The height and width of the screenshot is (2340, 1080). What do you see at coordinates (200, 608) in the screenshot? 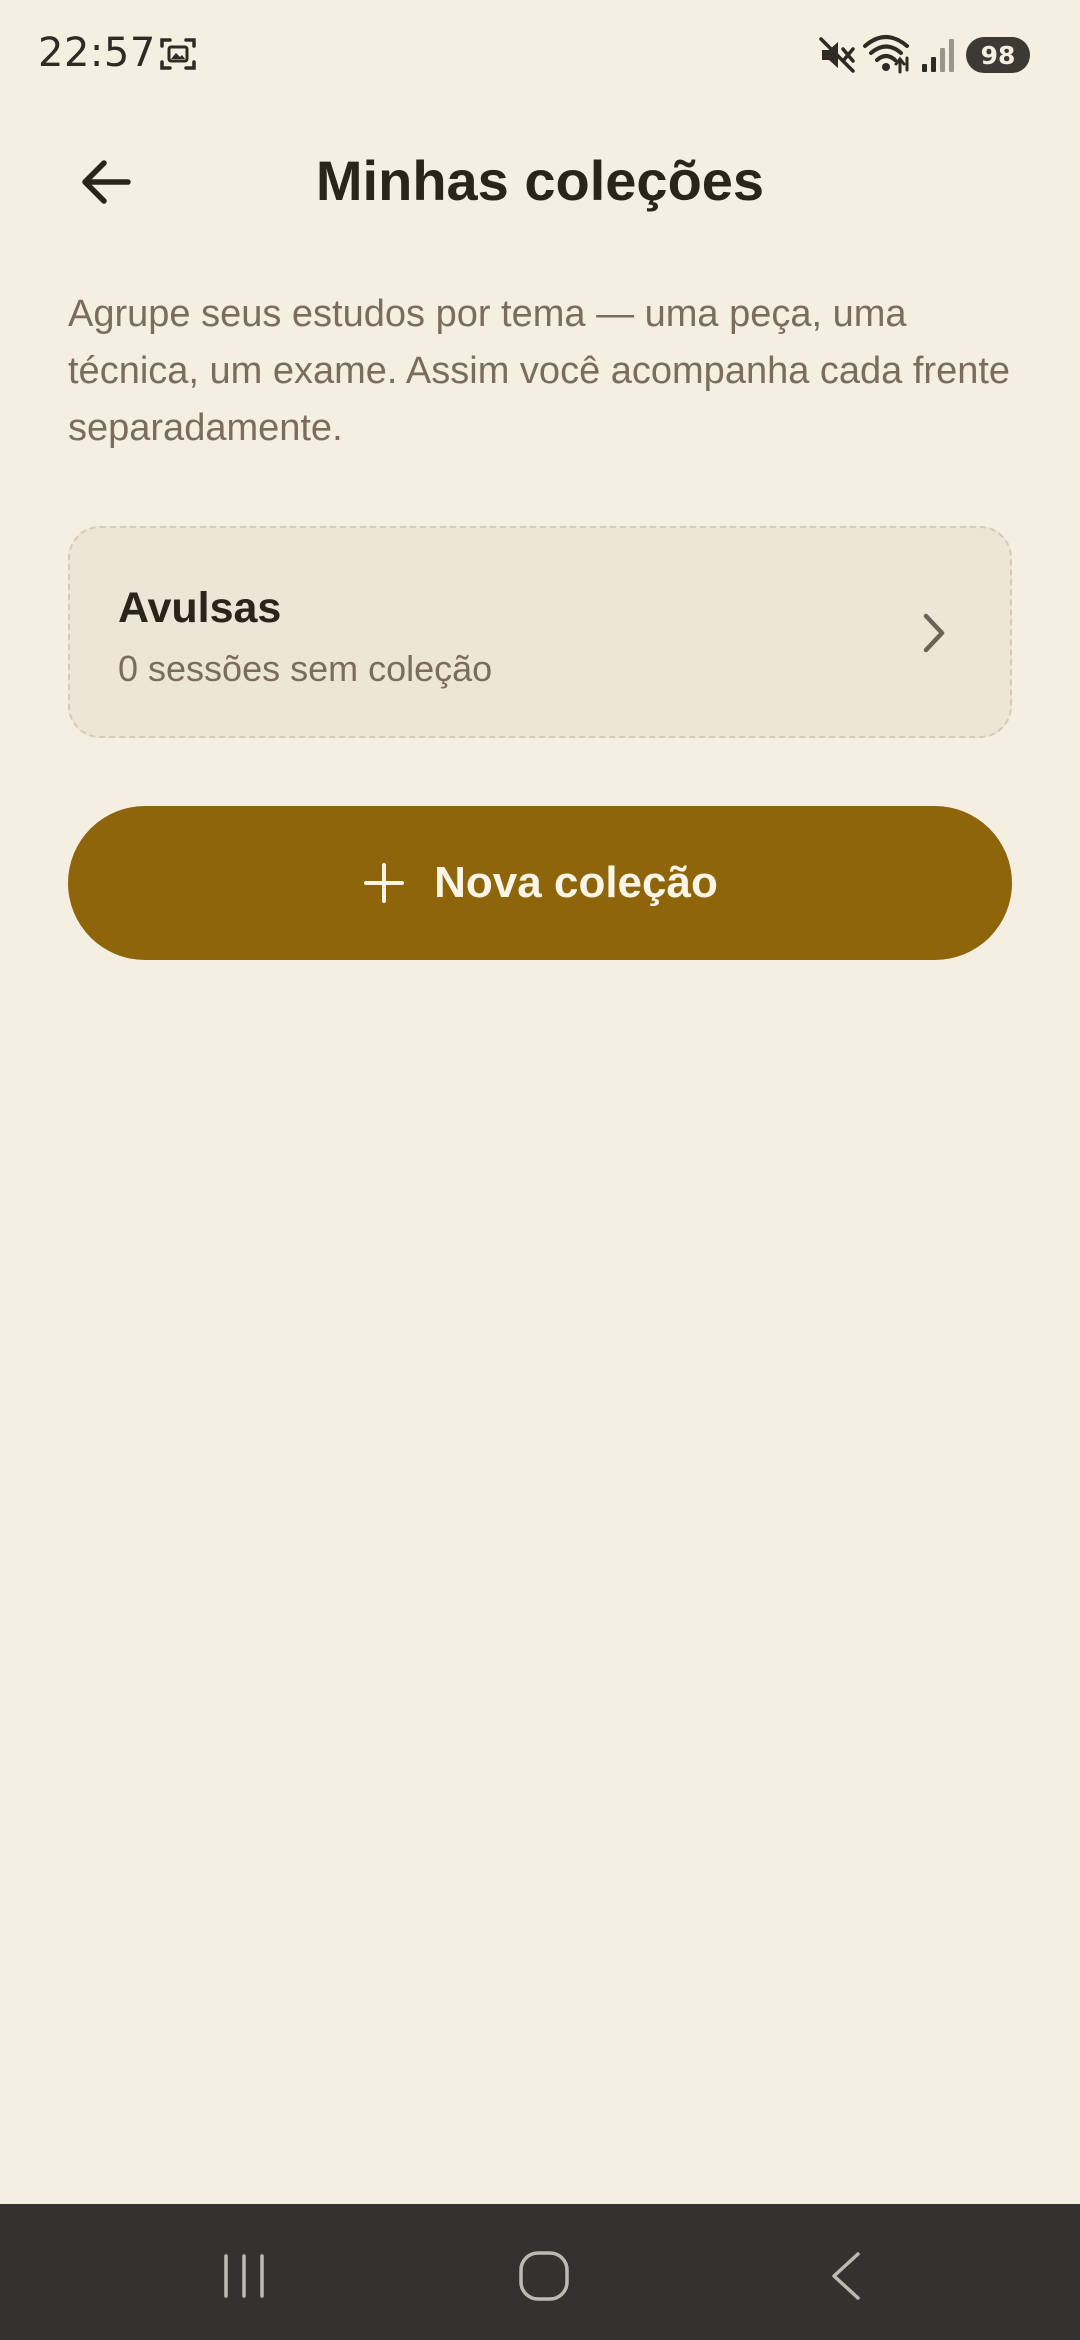
I see `collection-title: Avulsas` at bounding box center [200, 608].